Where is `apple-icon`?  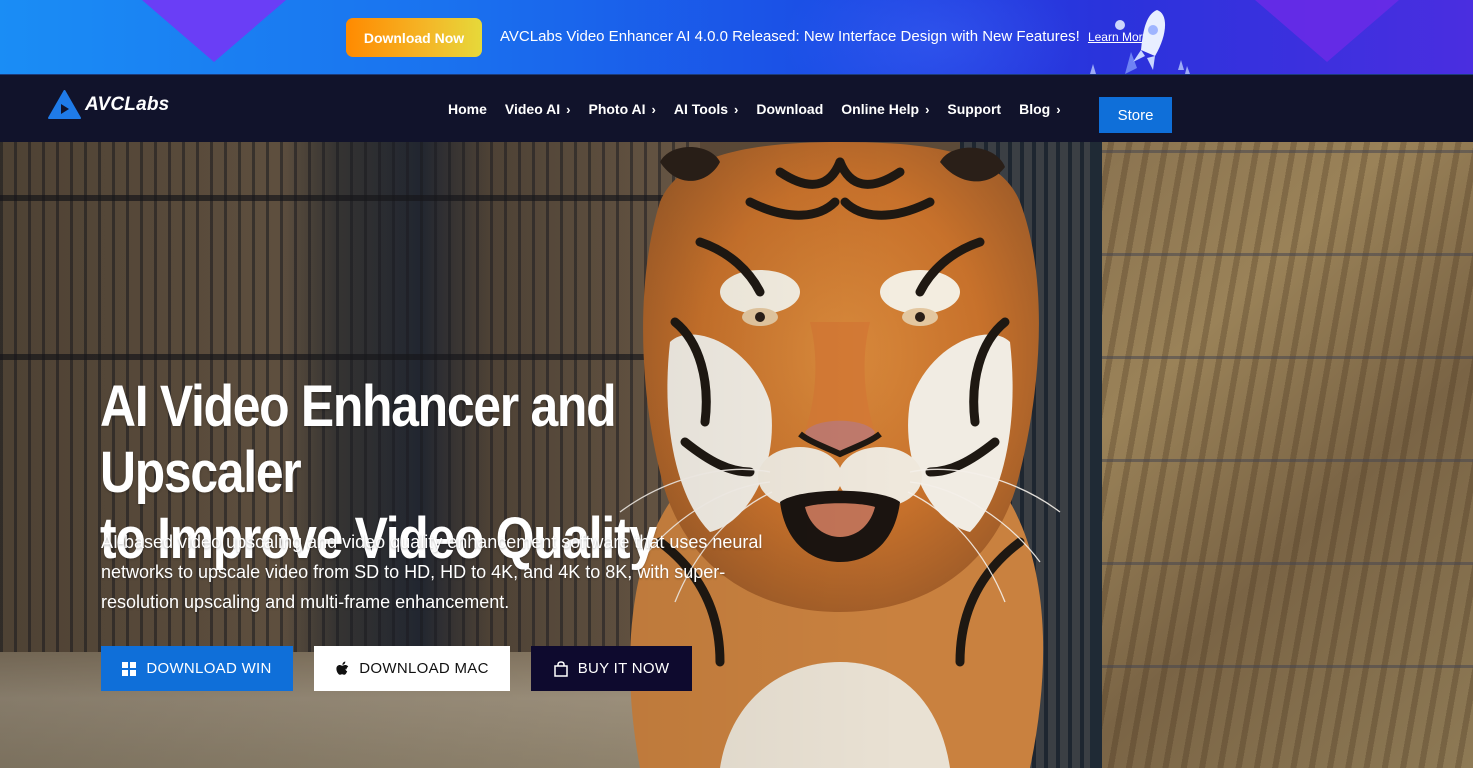
apple-icon is located at coordinates (342, 669).